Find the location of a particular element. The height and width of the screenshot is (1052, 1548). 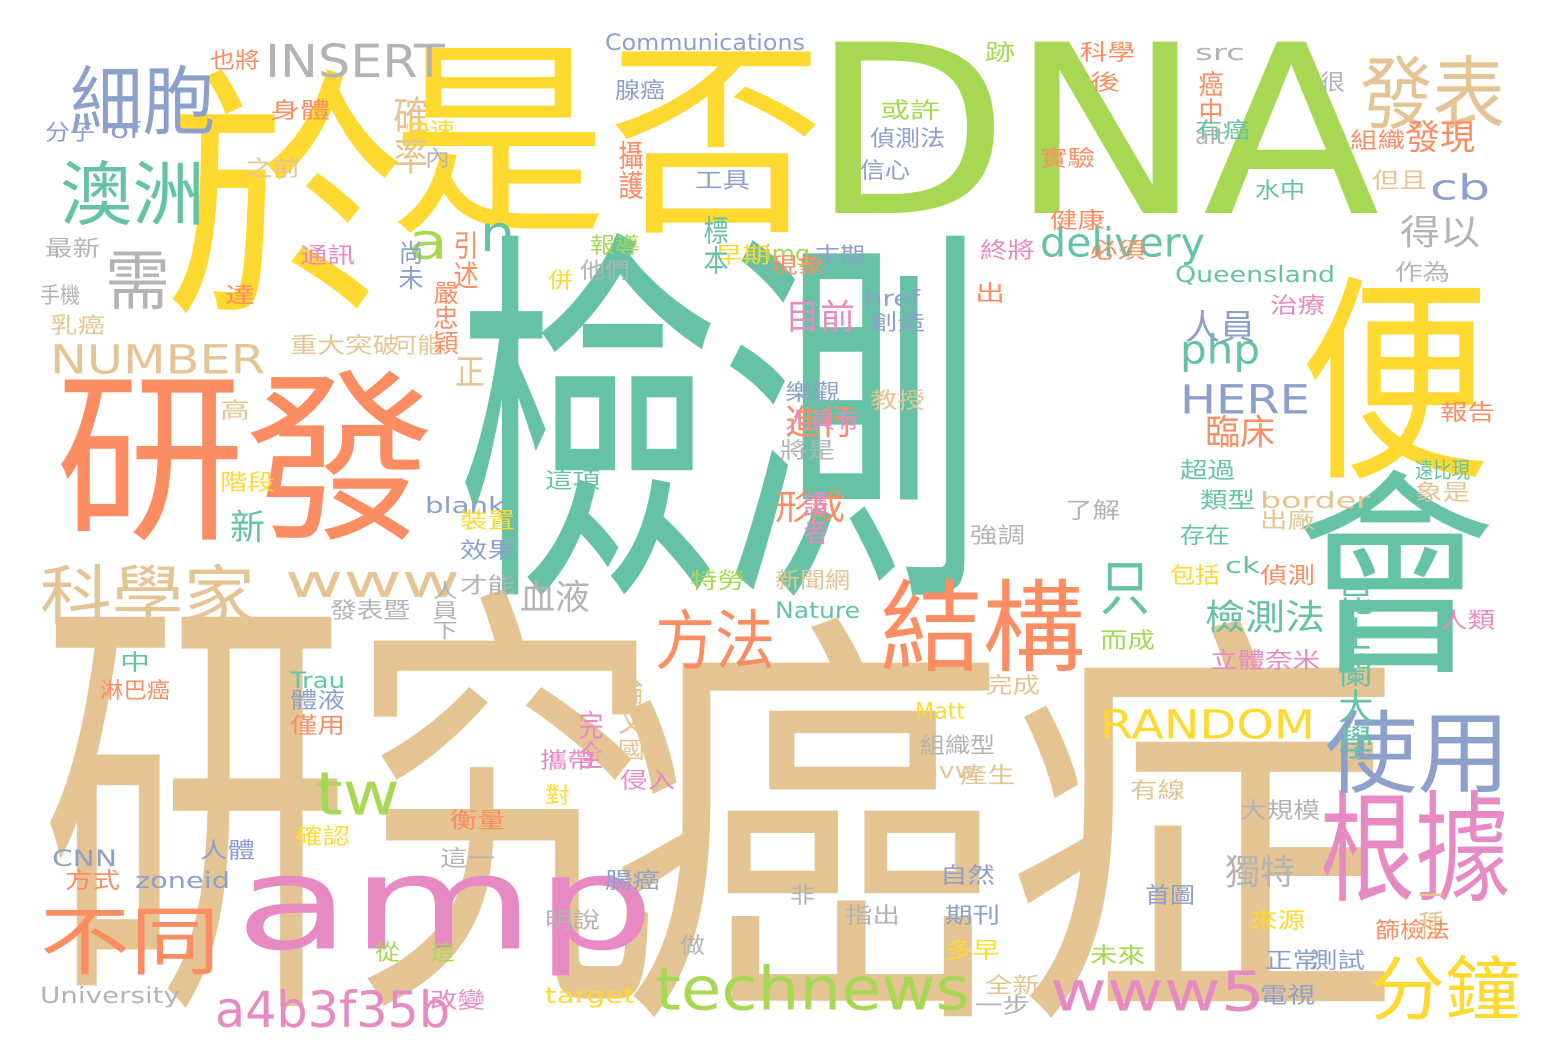

cloud-word: 對 is located at coordinates (558, 795).